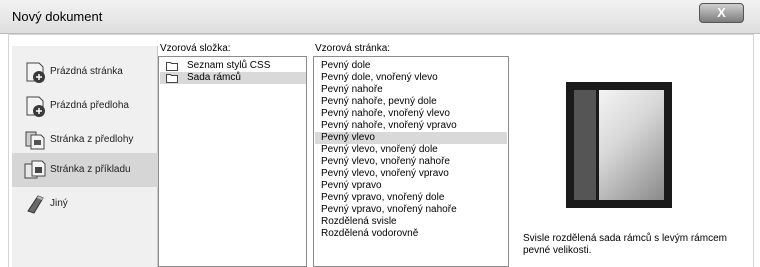 The width and height of the screenshot is (760, 267). I want to click on sample-folder-label: Vzorová složka:, so click(195, 48).